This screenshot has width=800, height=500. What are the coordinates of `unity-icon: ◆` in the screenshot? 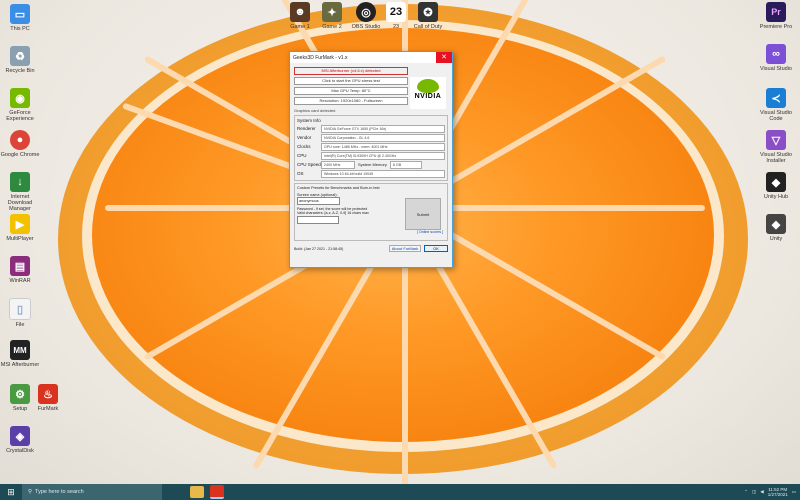 It's located at (776, 224).